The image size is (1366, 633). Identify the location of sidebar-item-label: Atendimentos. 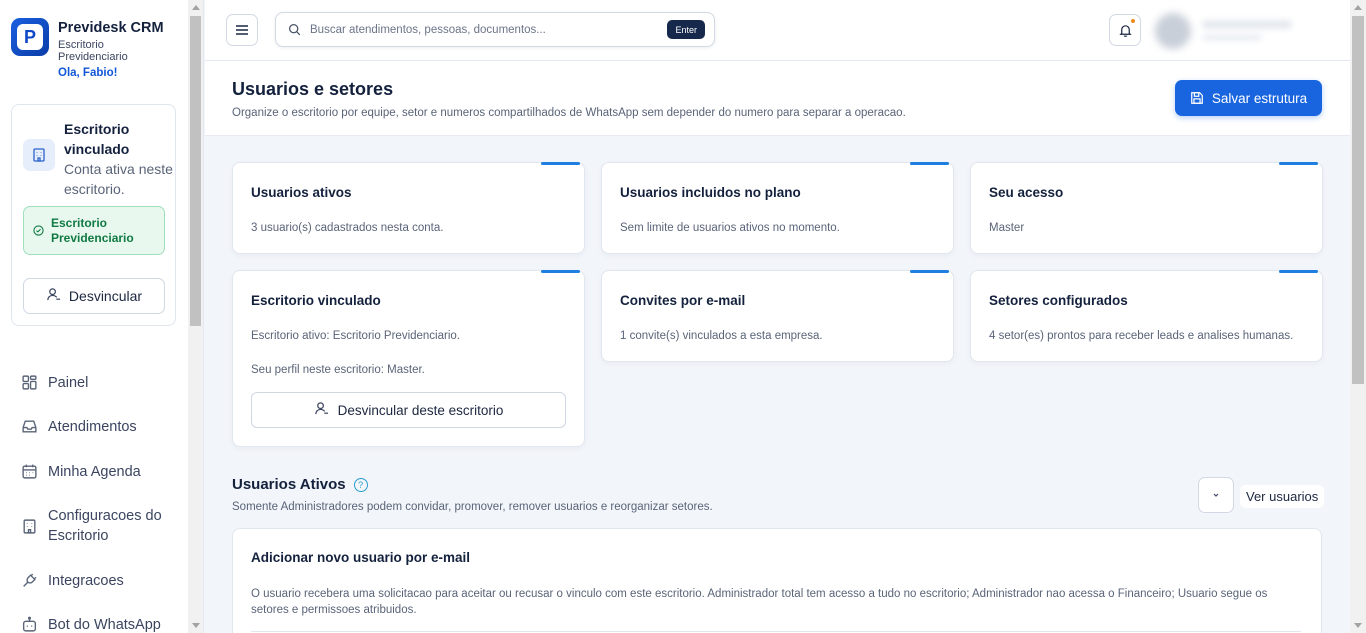
(92, 427).